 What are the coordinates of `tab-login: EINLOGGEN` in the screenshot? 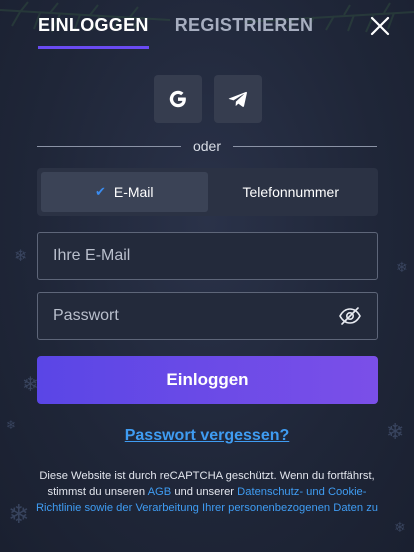 It's located at (93, 32).